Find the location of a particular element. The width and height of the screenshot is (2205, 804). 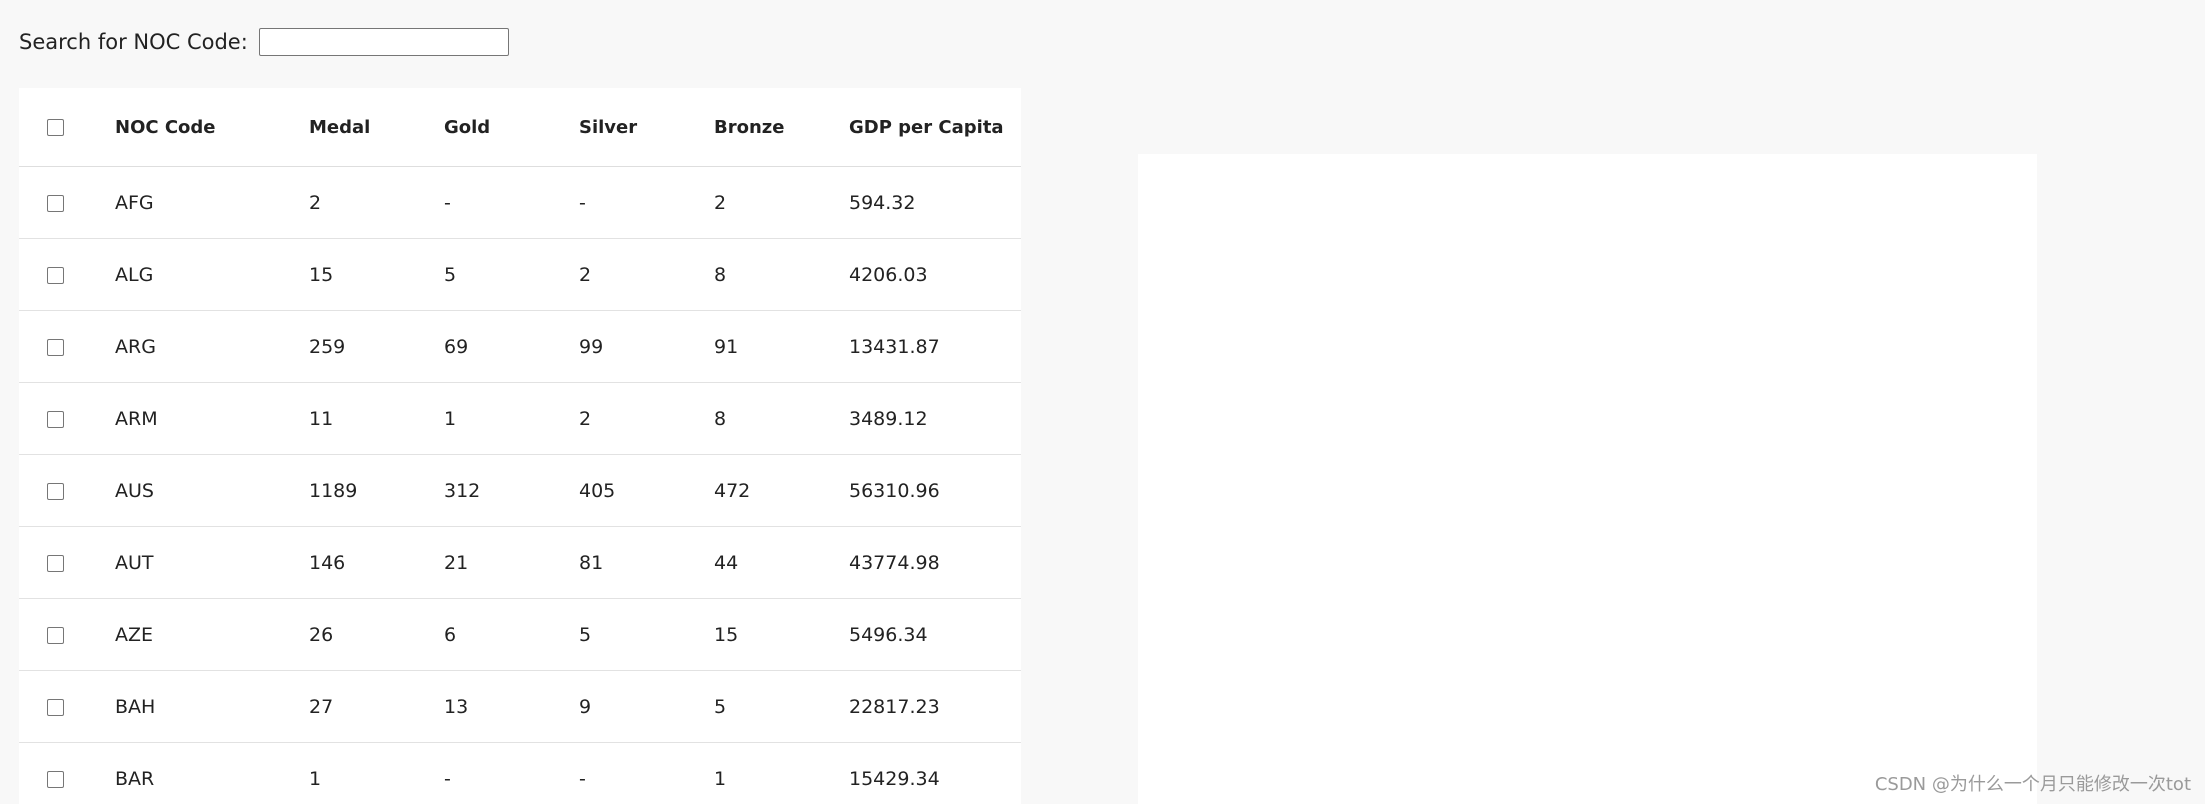

header-silver: Silver is located at coordinates (646, 127).